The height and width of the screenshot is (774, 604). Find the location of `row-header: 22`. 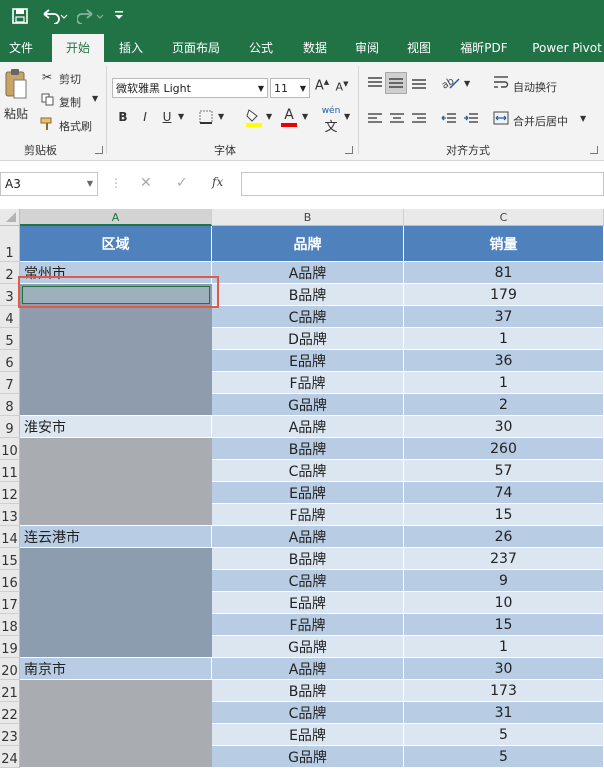

row-header: 22 is located at coordinates (10, 713).